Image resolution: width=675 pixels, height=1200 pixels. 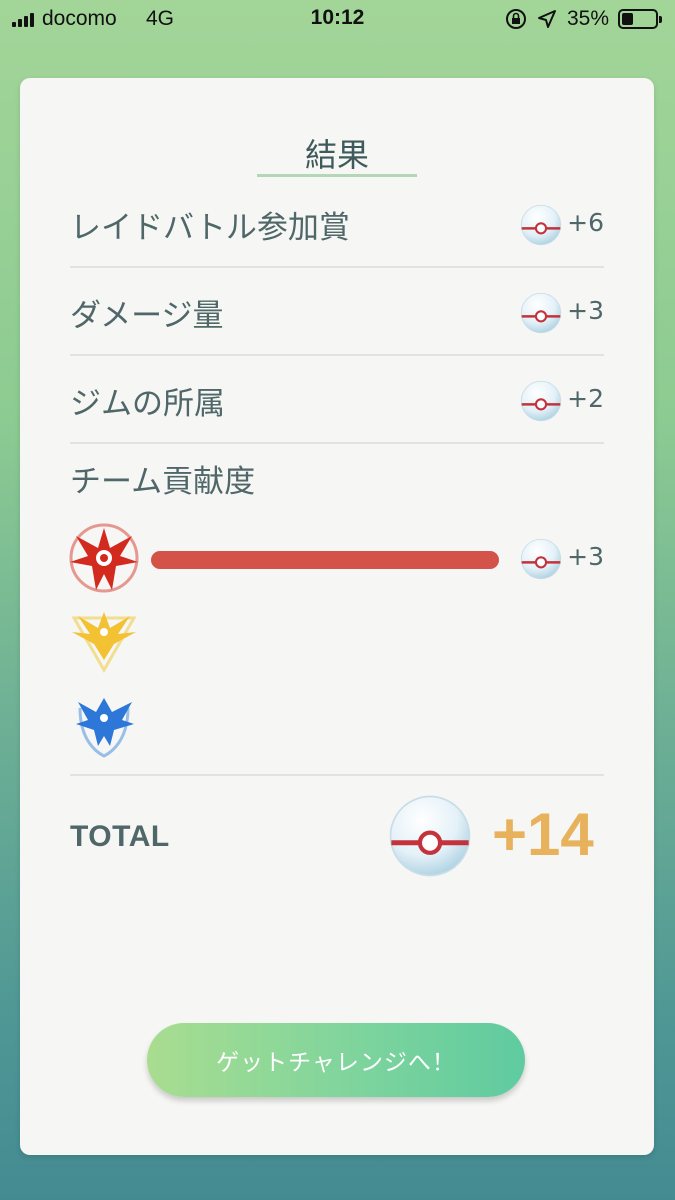 I want to click on page-title: 結果, so click(x=336, y=155).